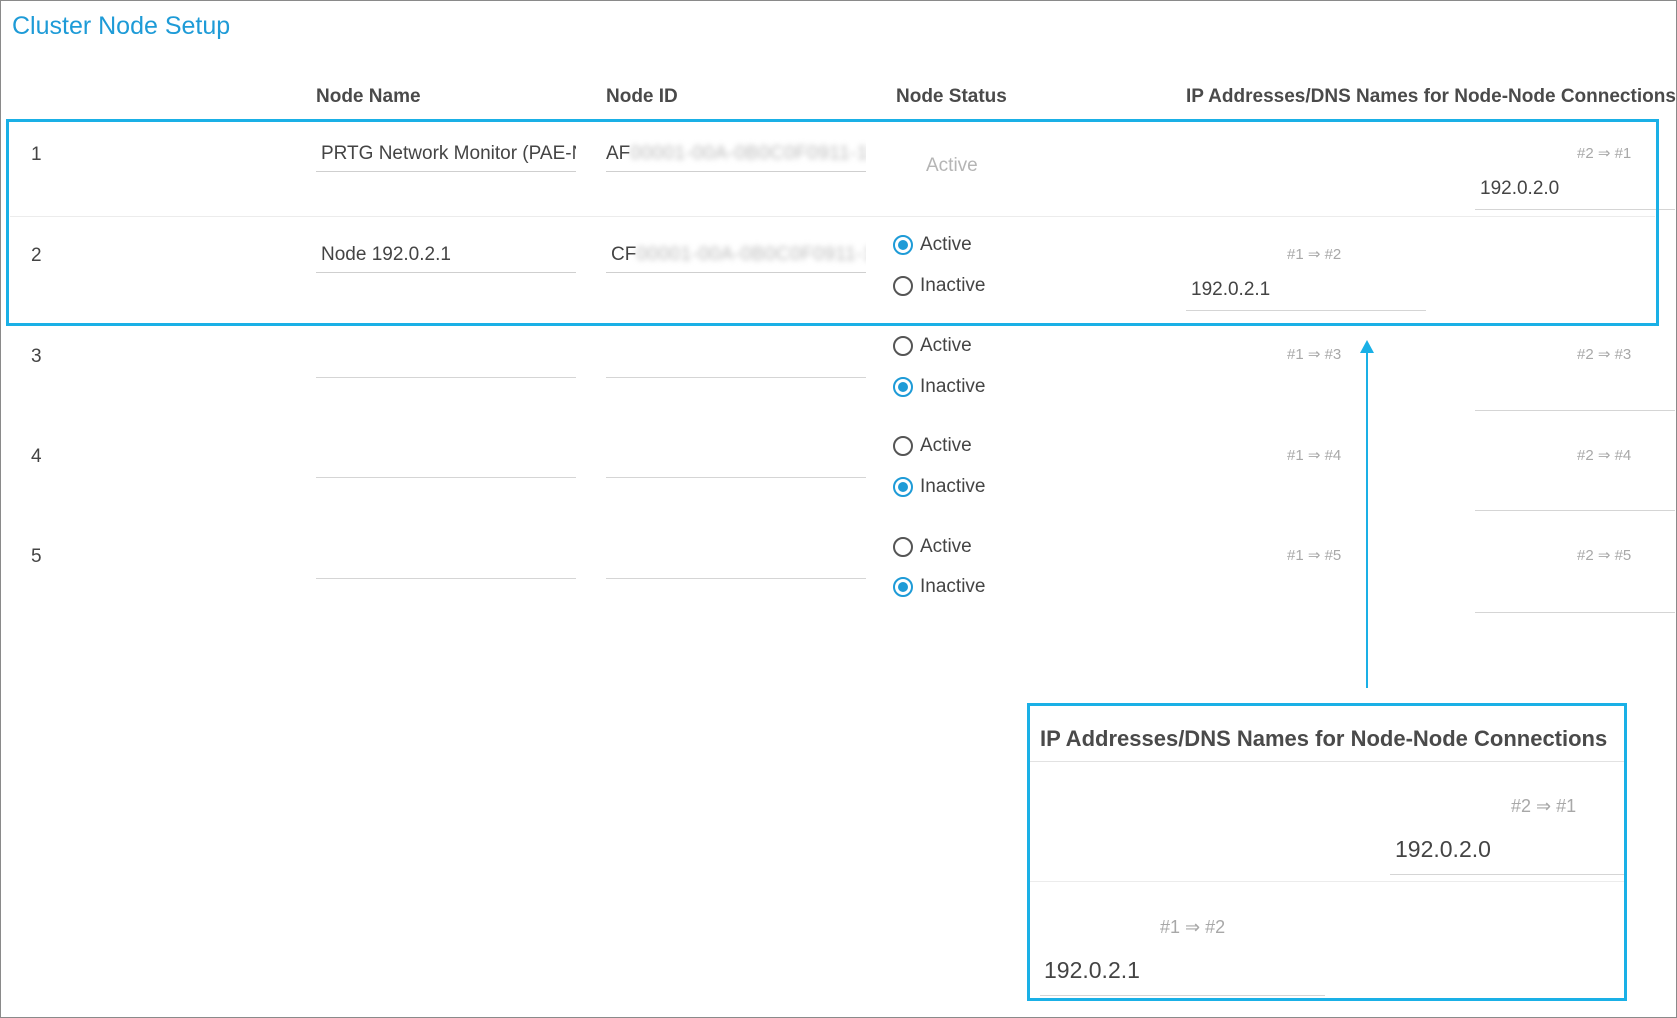 The width and height of the screenshot is (1677, 1018). Describe the element at coordinates (1367, 514) in the screenshot. I see `callout-arrow-icon` at that location.